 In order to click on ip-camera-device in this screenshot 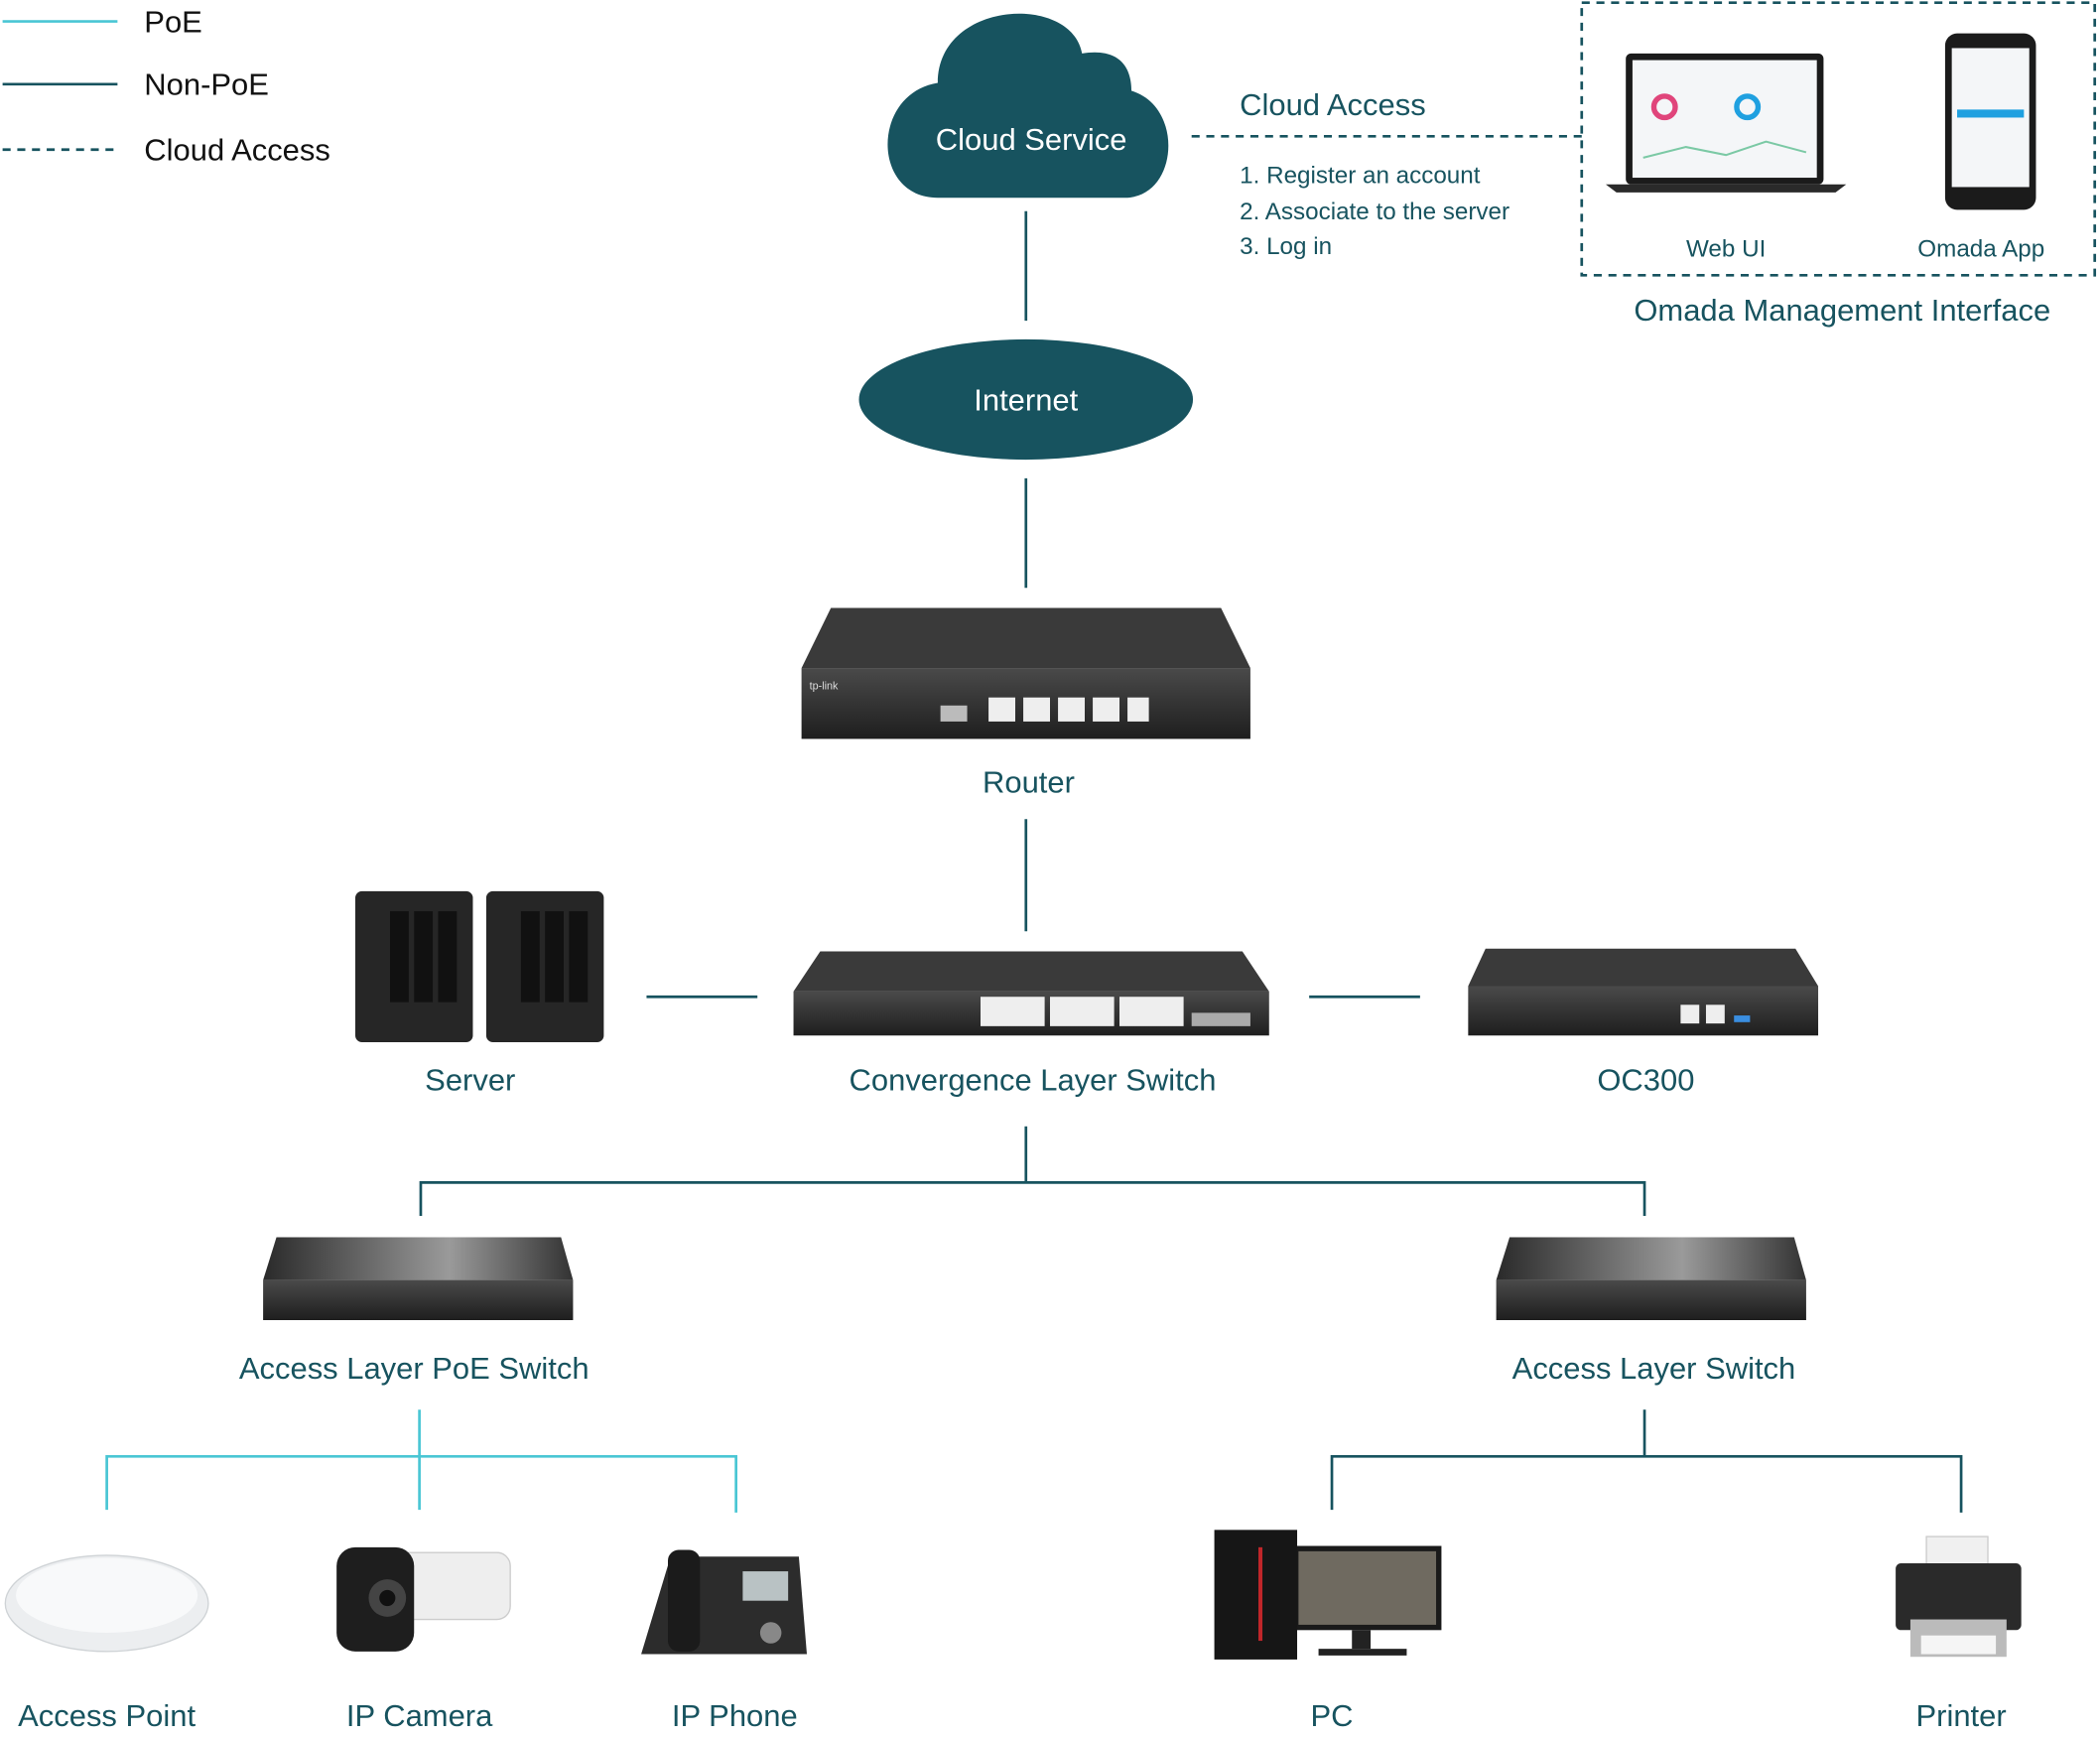, I will do `click(424, 1599)`.